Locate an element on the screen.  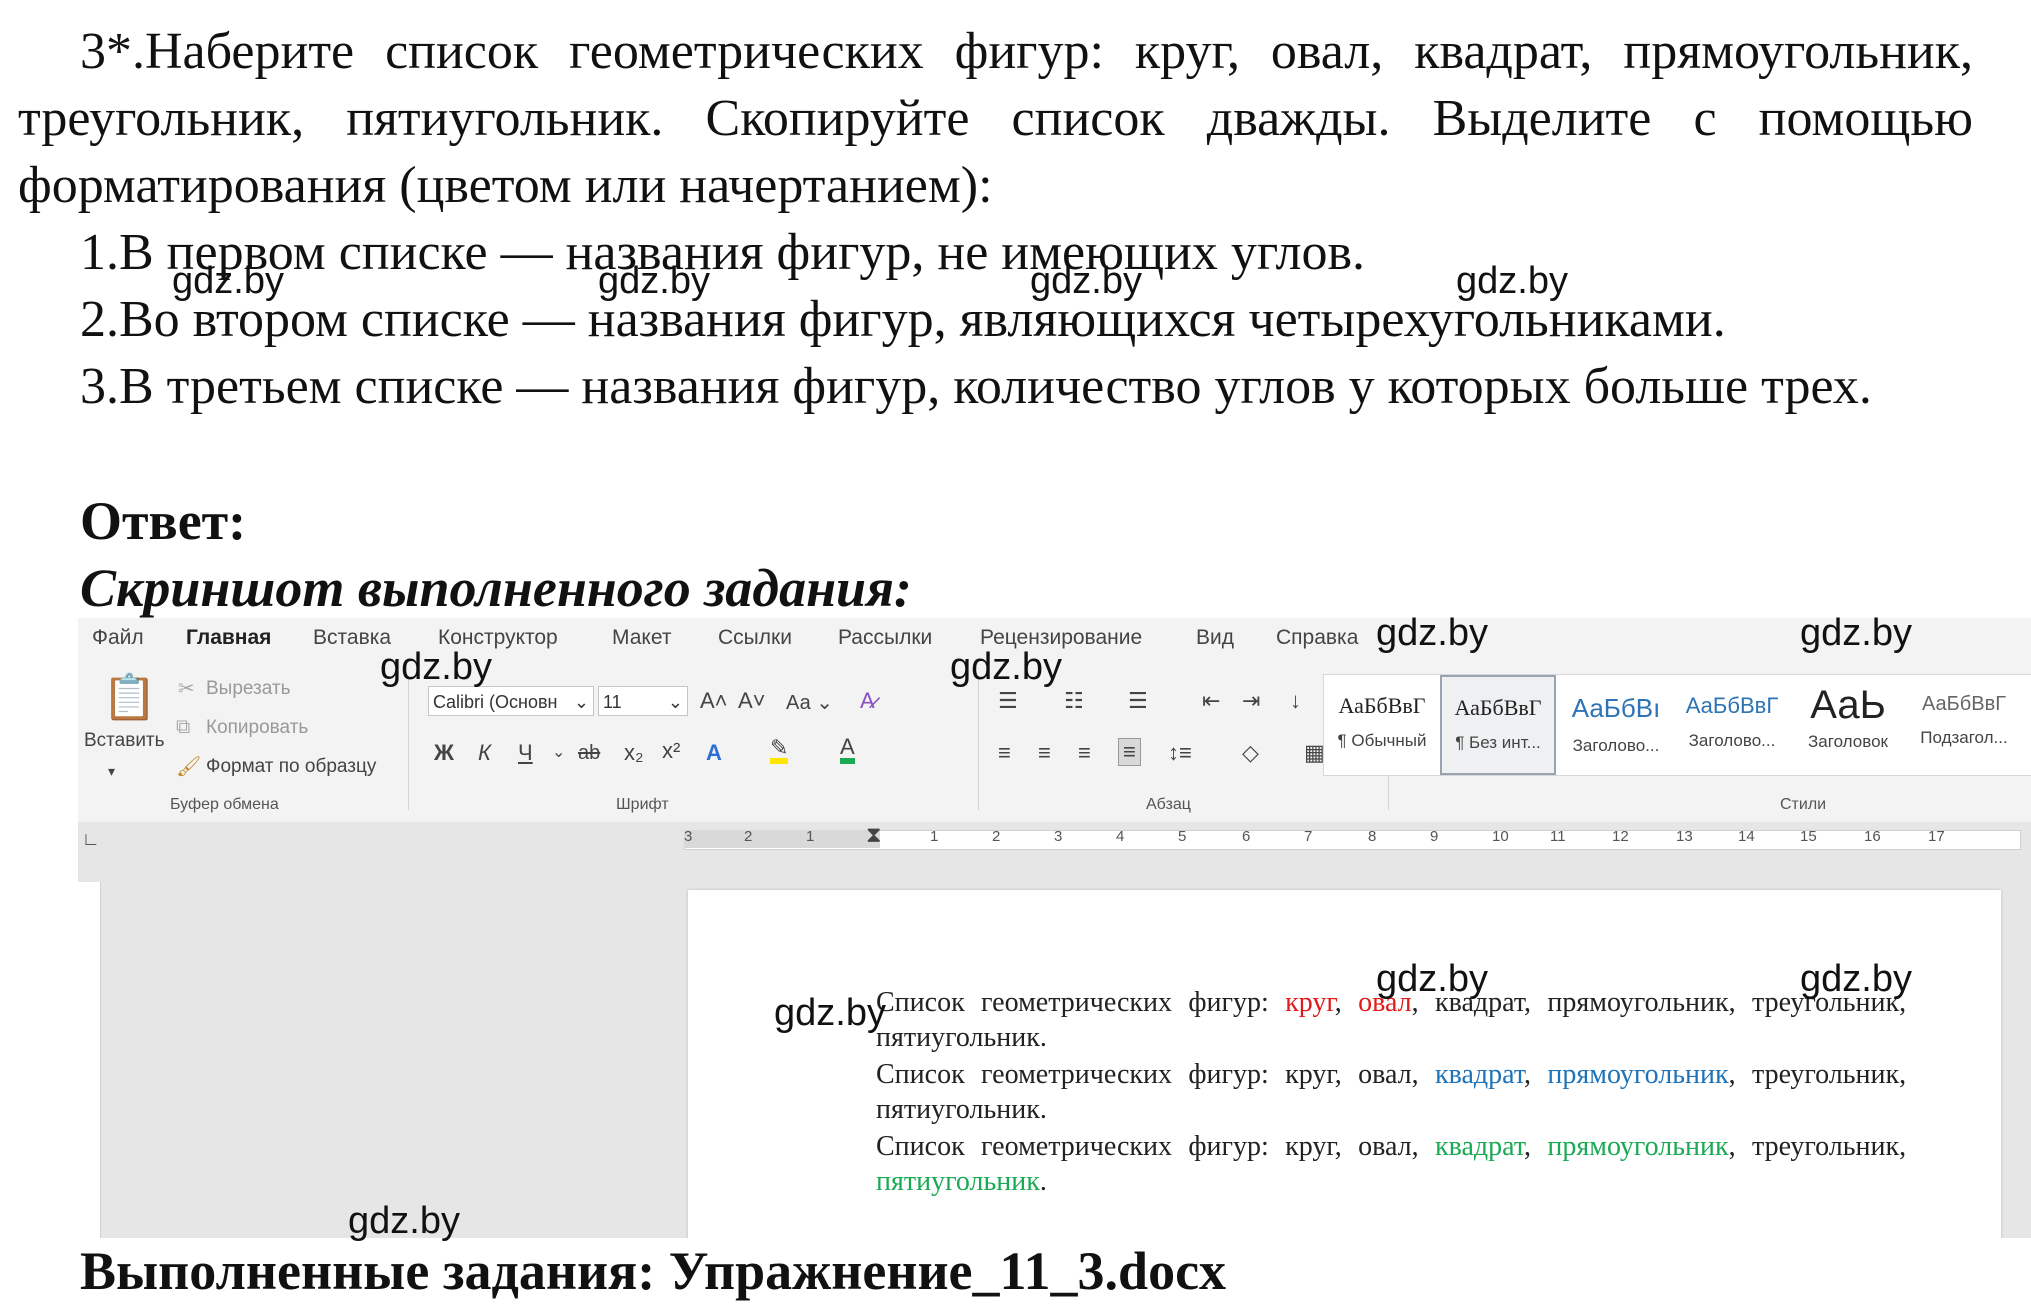
bullets-icon: ☰ is located at coordinates (1008, 701).